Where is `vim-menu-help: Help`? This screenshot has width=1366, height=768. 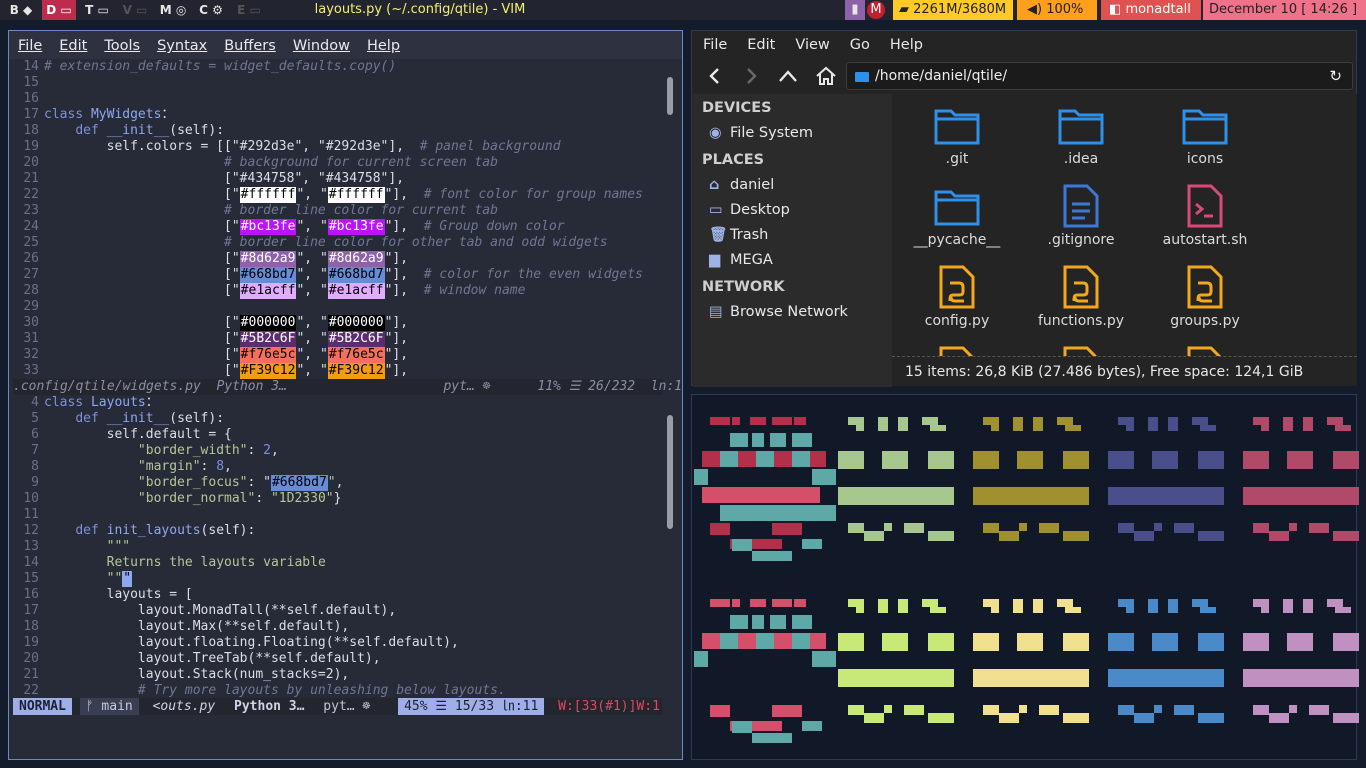
vim-menu-help: Help is located at coordinates (383, 42).